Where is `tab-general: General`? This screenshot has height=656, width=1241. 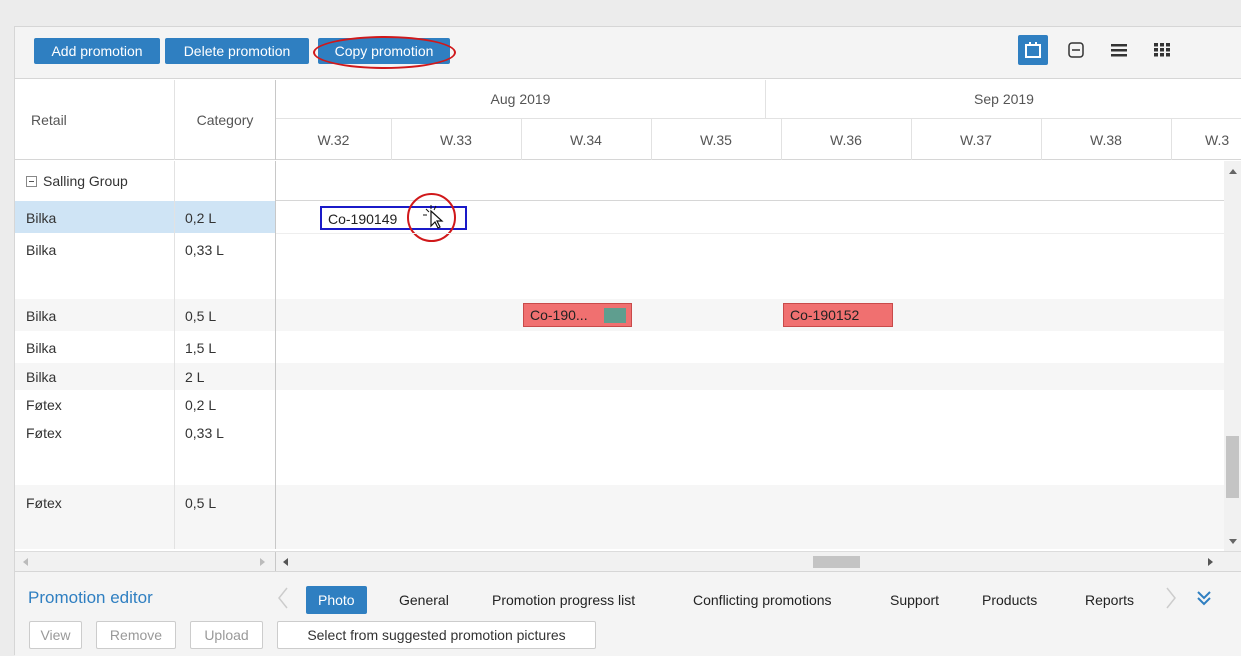
tab-general: General is located at coordinates (424, 600).